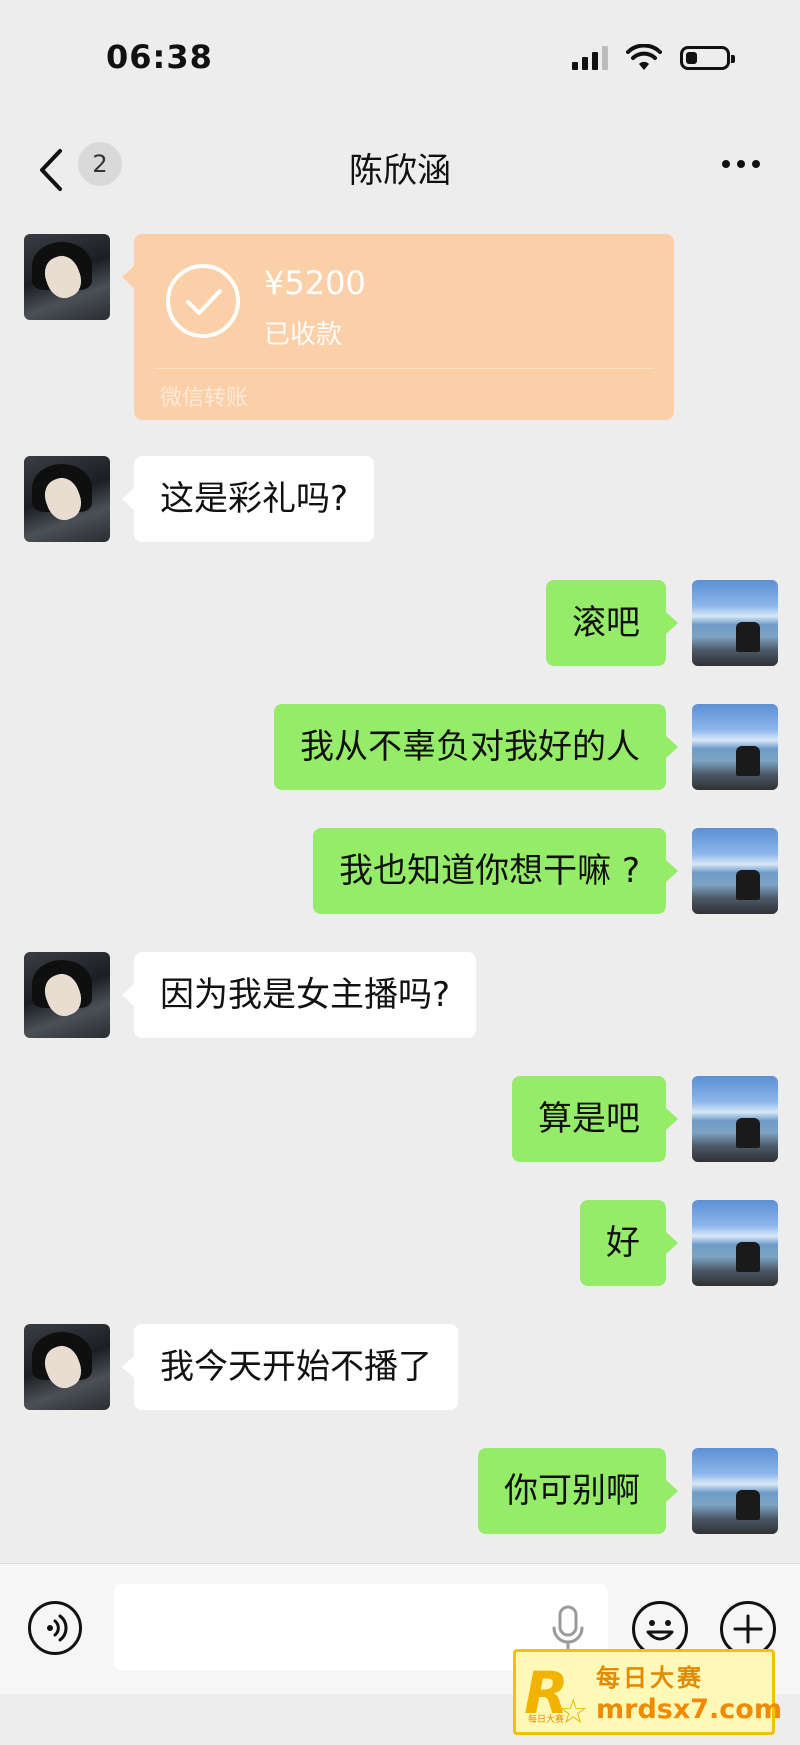 This screenshot has width=800, height=1745. What do you see at coordinates (203, 301) in the screenshot?
I see `check-icon` at bounding box center [203, 301].